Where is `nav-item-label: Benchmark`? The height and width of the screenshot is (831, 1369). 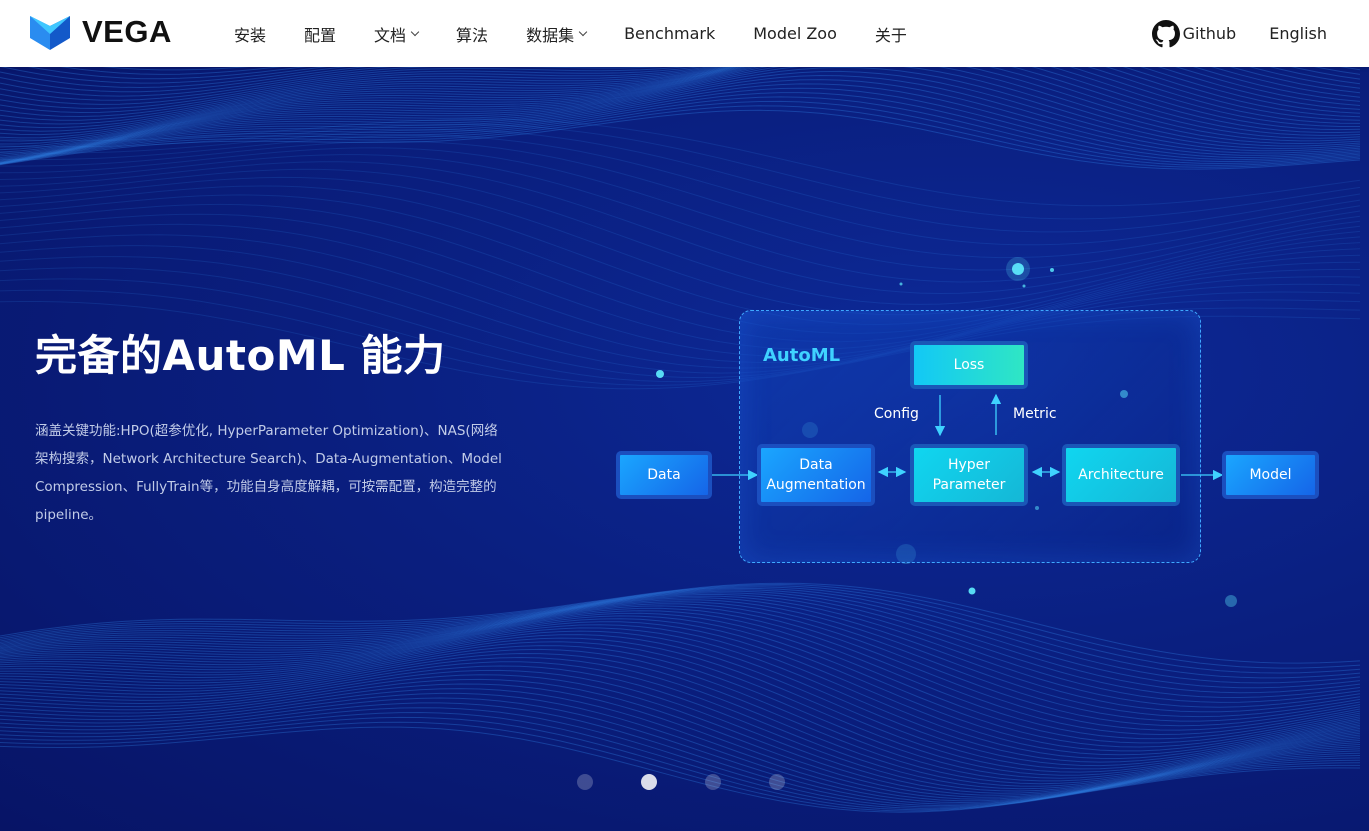 nav-item-label: Benchmark is located at coordinates (670, 33).